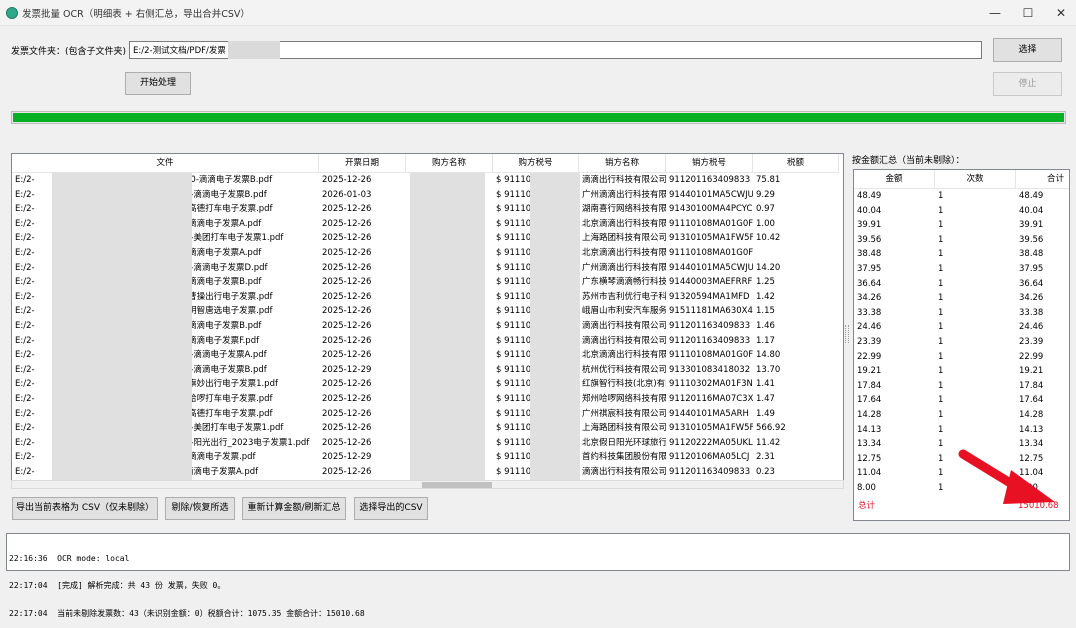 This screenshot has height=628, width=1076. I want to click on cell-seller-tax: 91310105MA1FW5F, so click(711, 238).